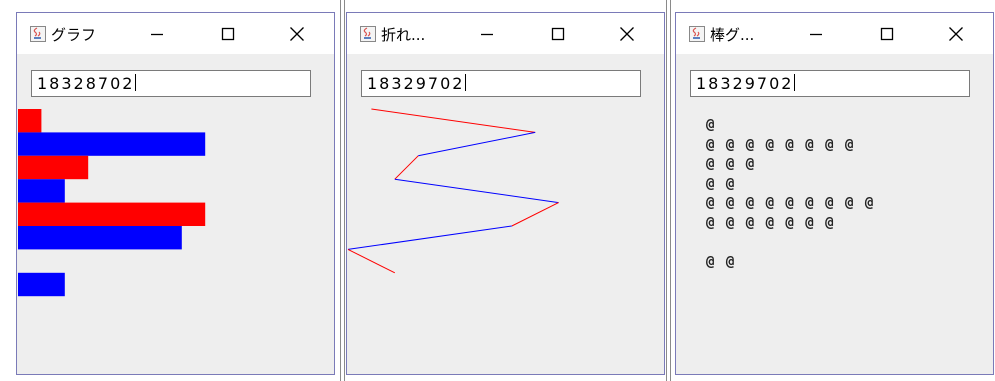  Describe the element at coordinates (790, 243) in the screenshot. I see `text-bar-row` at that location.